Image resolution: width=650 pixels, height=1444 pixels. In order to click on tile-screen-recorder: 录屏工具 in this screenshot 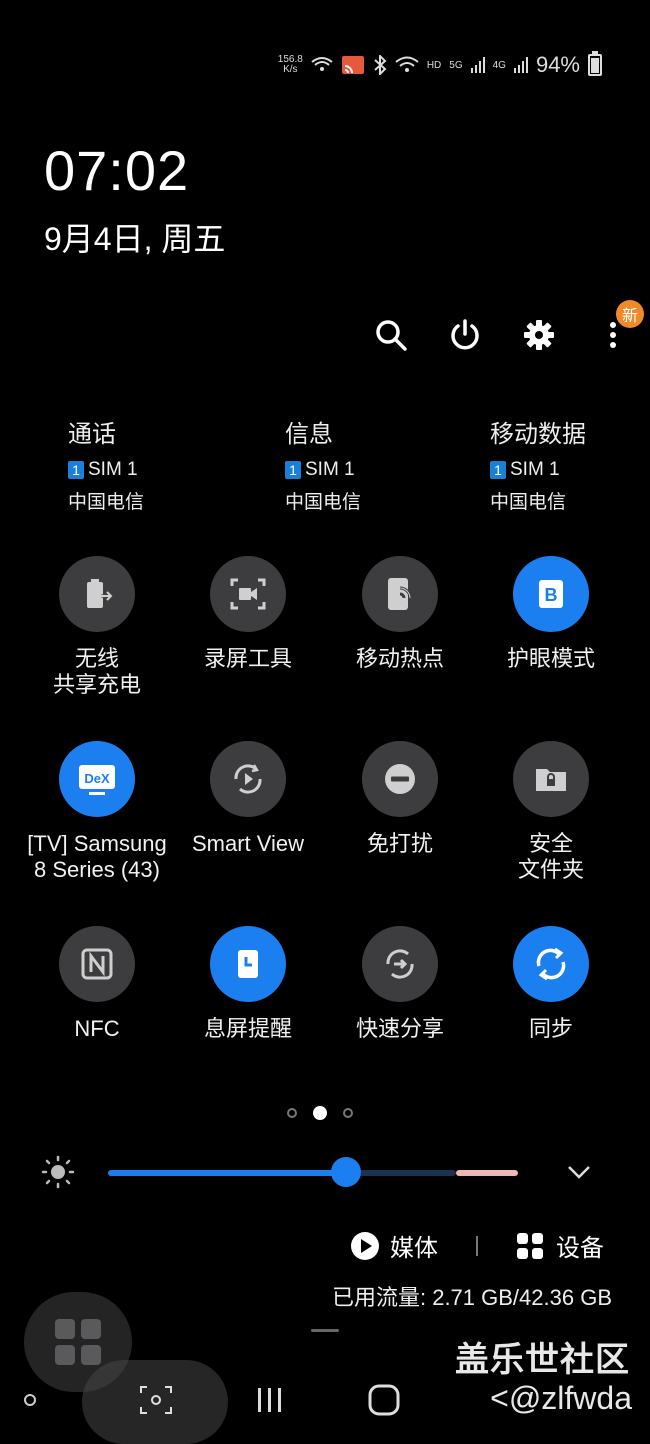, I will do `click(248, 614)`.